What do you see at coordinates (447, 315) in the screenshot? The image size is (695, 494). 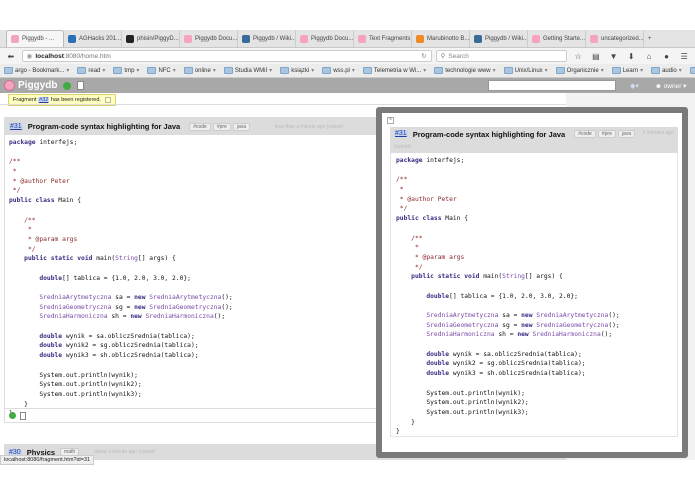 I see `code-type: SredniaArytmetyczna` at bounding box center [447, 315].